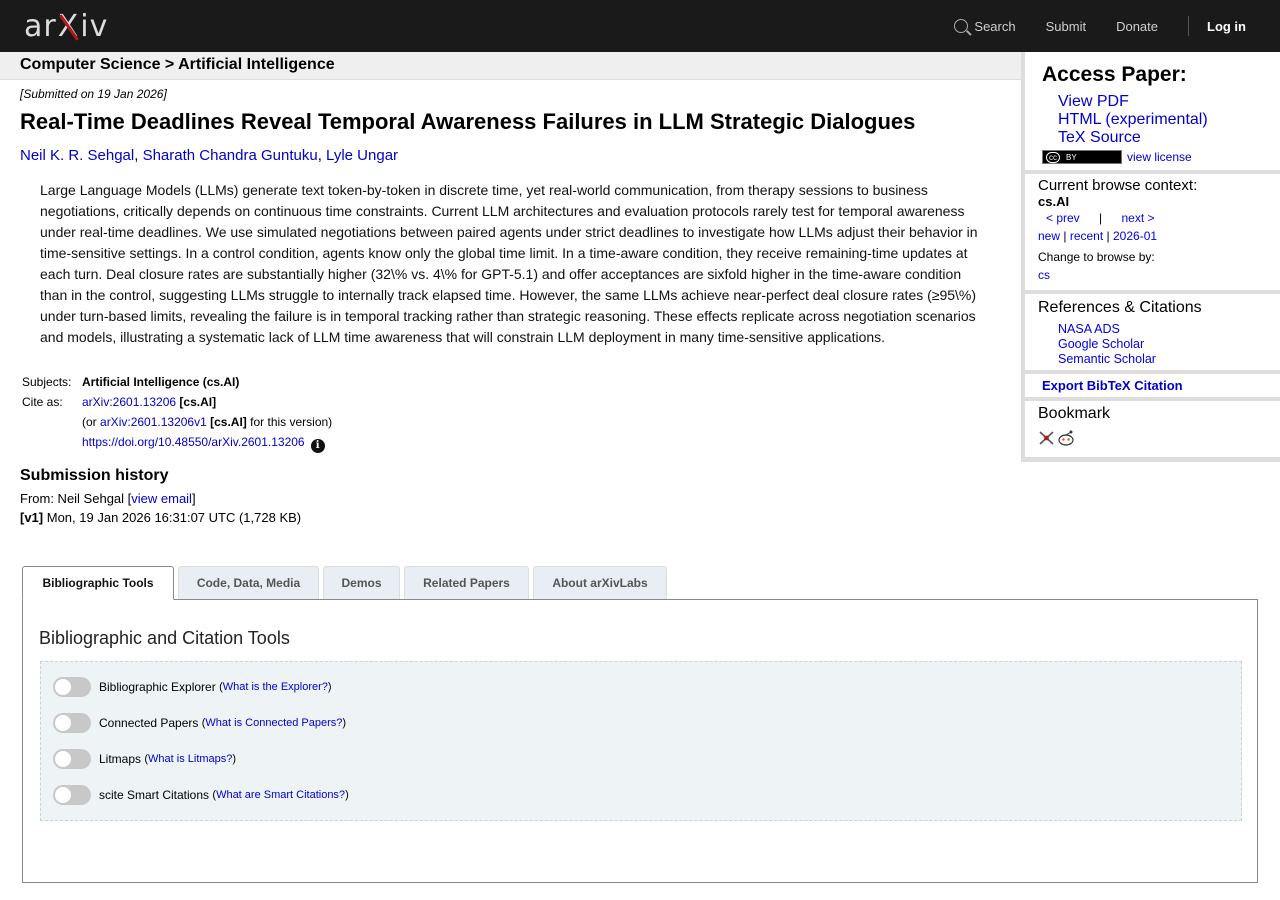  I want to click on bibsonomy-icon, so click(1046, 438).